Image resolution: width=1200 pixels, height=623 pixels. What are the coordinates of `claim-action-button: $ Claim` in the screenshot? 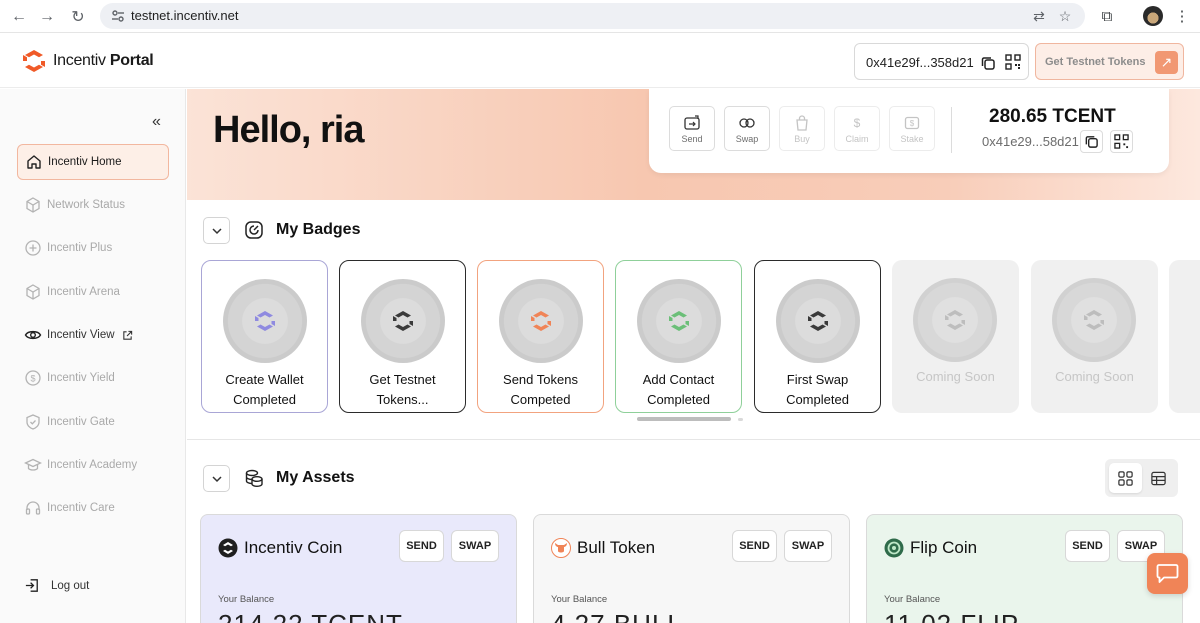 It's located at (857, 128).